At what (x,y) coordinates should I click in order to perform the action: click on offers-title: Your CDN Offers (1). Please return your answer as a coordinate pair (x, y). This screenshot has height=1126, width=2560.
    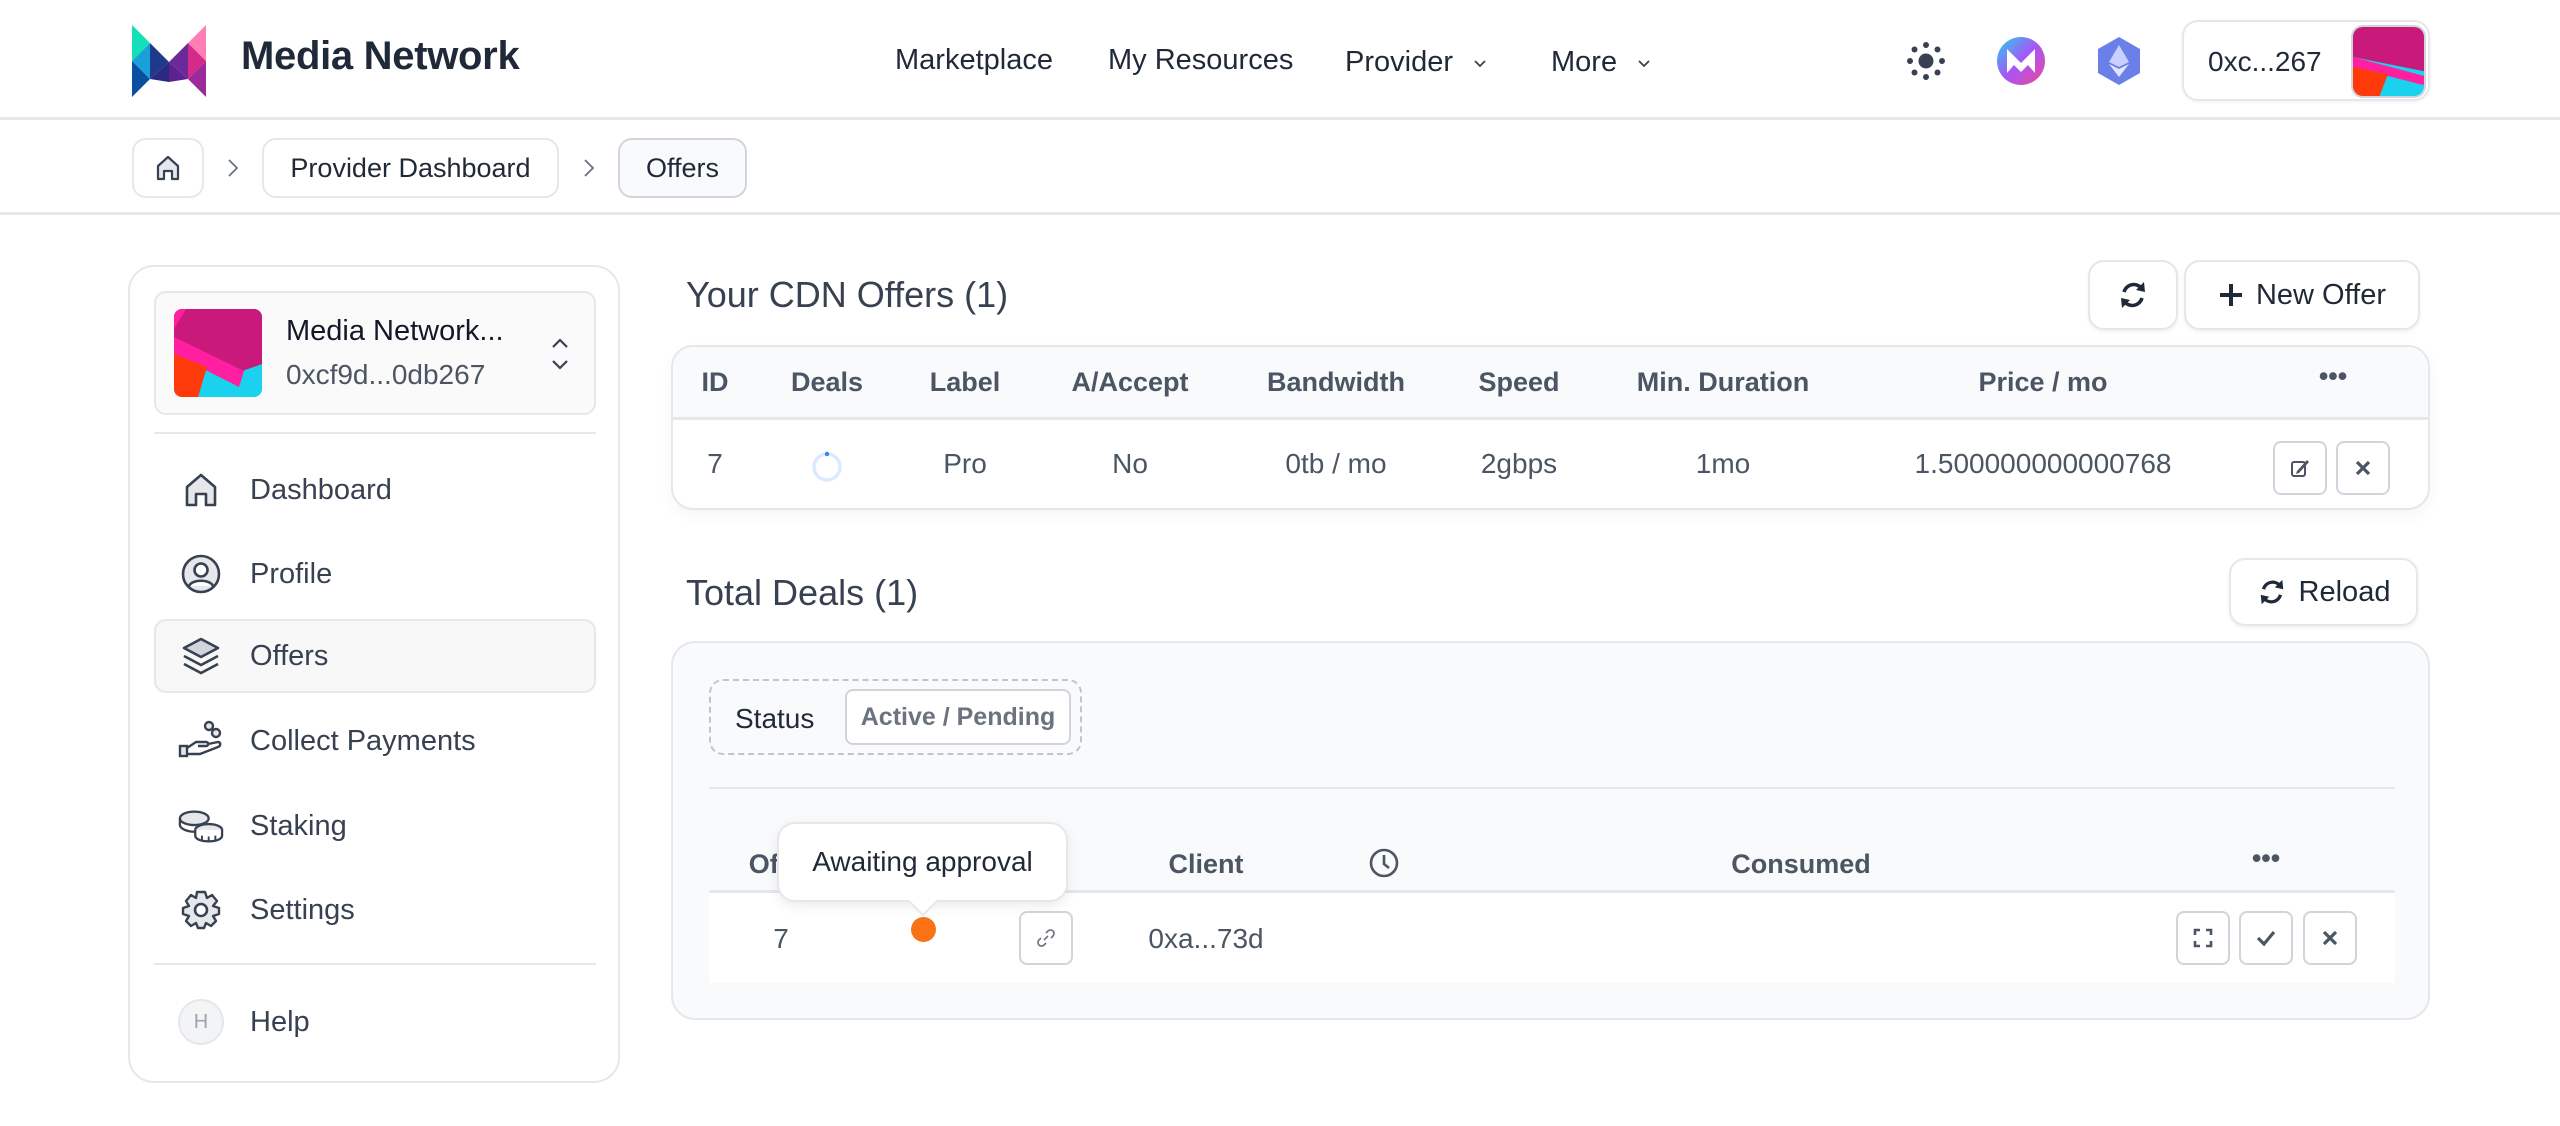
    Looking at the image, I should click on (847, 294).